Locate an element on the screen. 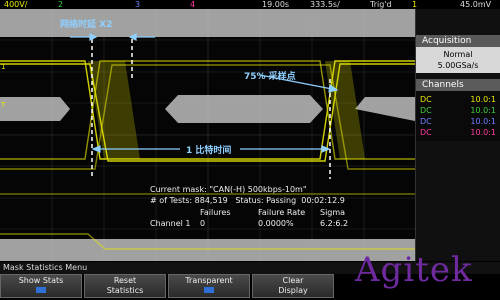 The image size is (500, 300). sample-point-label: 75% 采样点 is located at coordinates (270, 77).